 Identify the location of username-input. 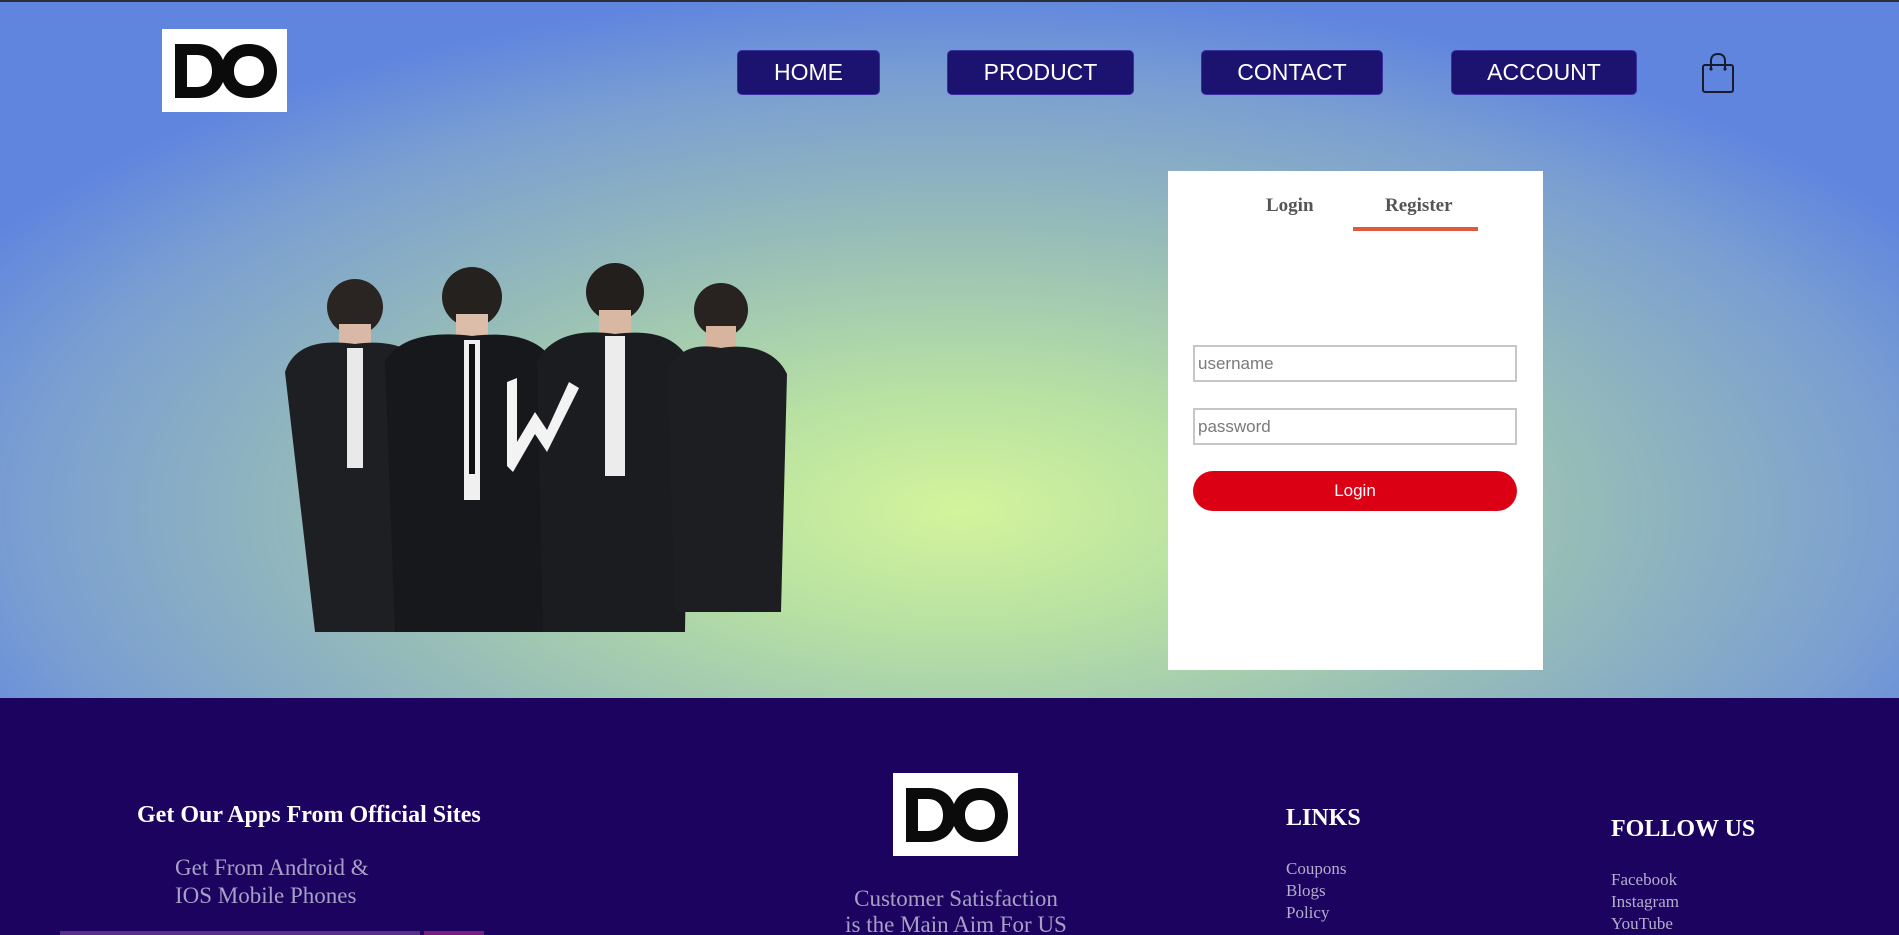
(1355, 363).